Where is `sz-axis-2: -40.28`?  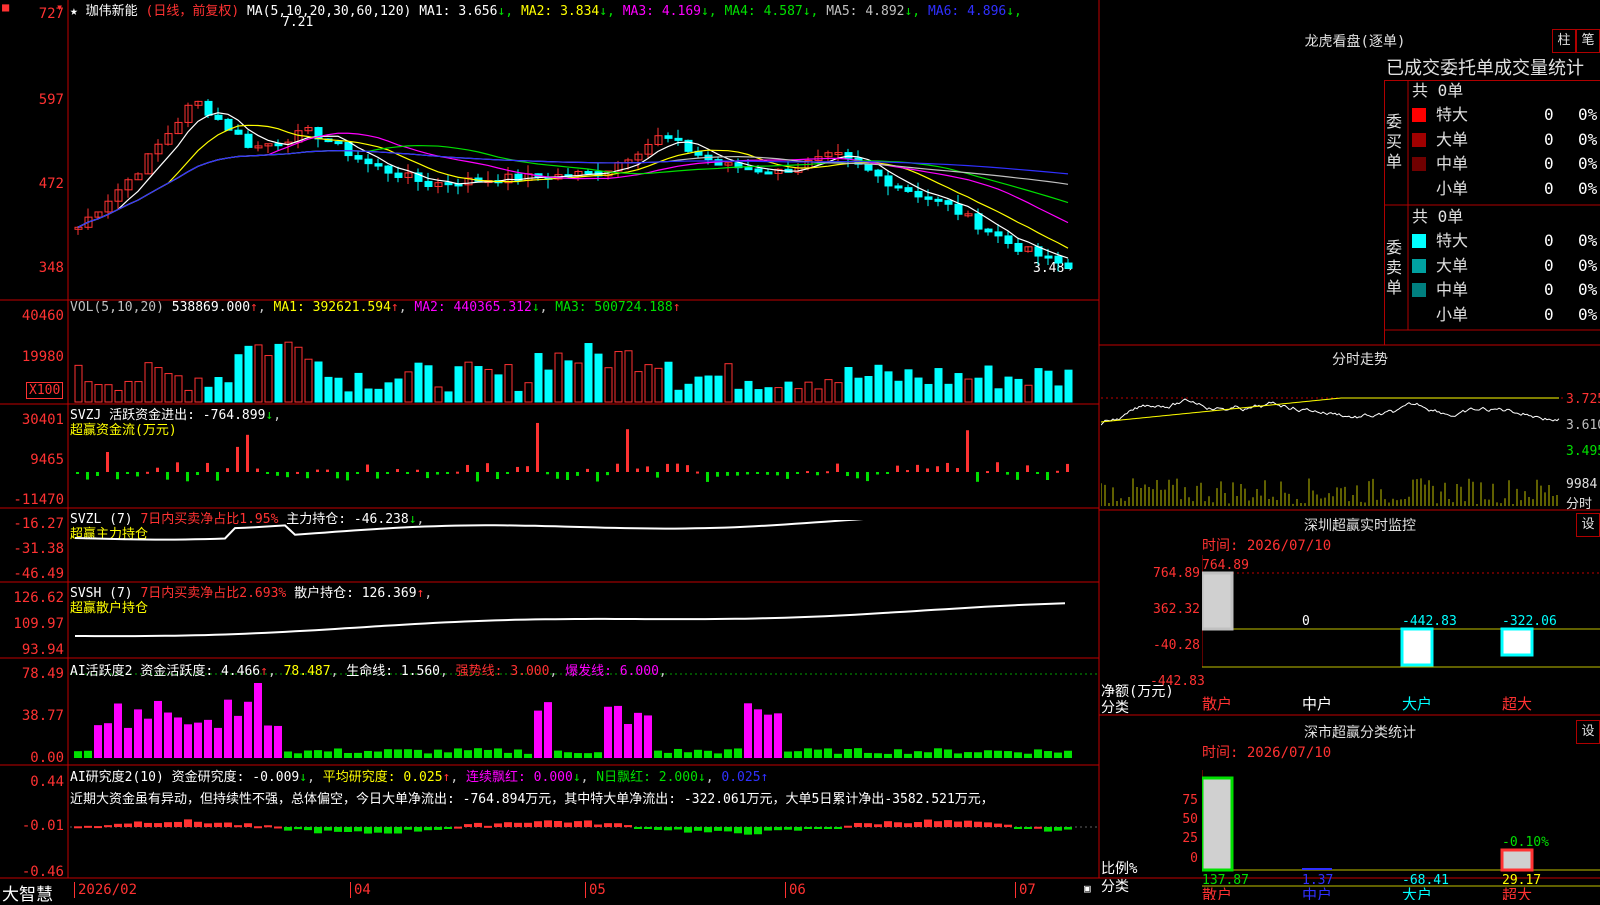 sz-axis-2: -40.28 is located at coordinates (1176, 645).